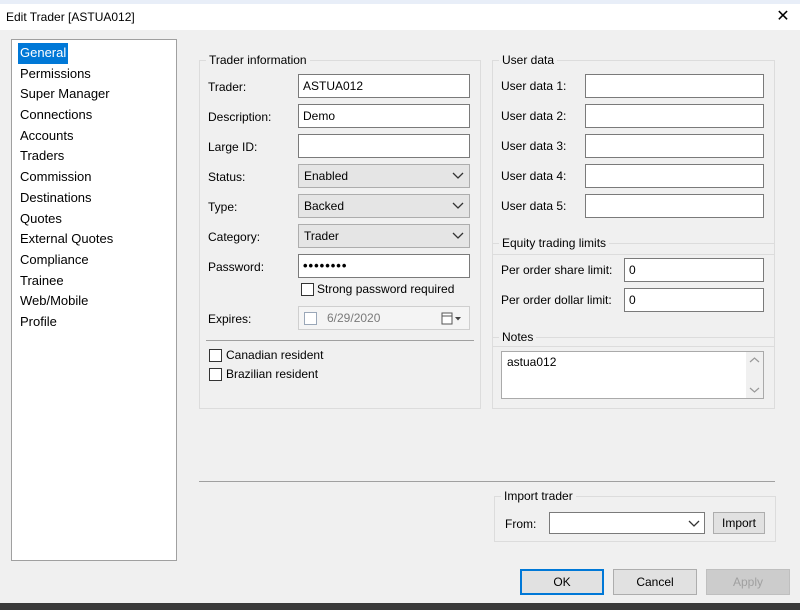  I want to click on share-limit-label: Per order share limit:, so click(557, 270).